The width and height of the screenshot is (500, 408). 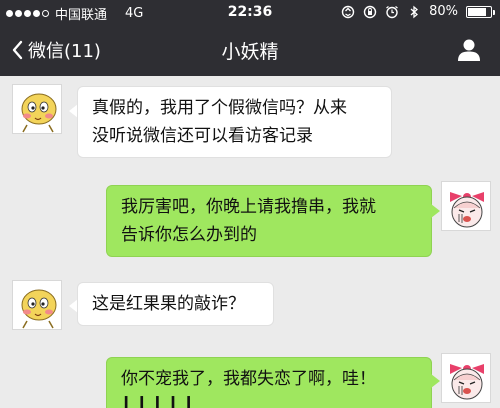 What do you see at coordinates (348, 11) in the screenshot?
I see `sync-icon` at bounding box center [348, 11].